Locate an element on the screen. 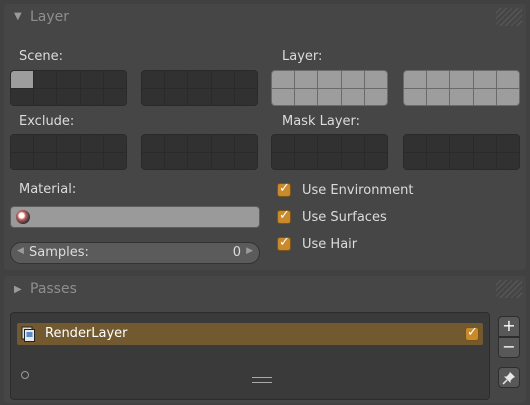 Image resolution: width=530 pixels, height=405 pixels. add-render-layer-button: + is located at coordinates (509, 326).